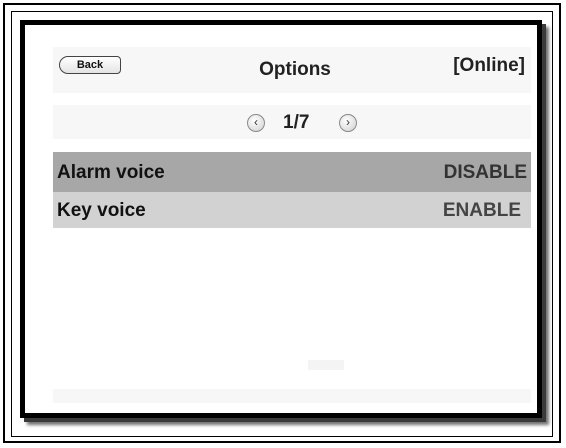 The width and height of the screenshot is (566, 448). Describe the element at coordinates (101, 210) in the screenshot. I see `option-label: Key voice` at that location.